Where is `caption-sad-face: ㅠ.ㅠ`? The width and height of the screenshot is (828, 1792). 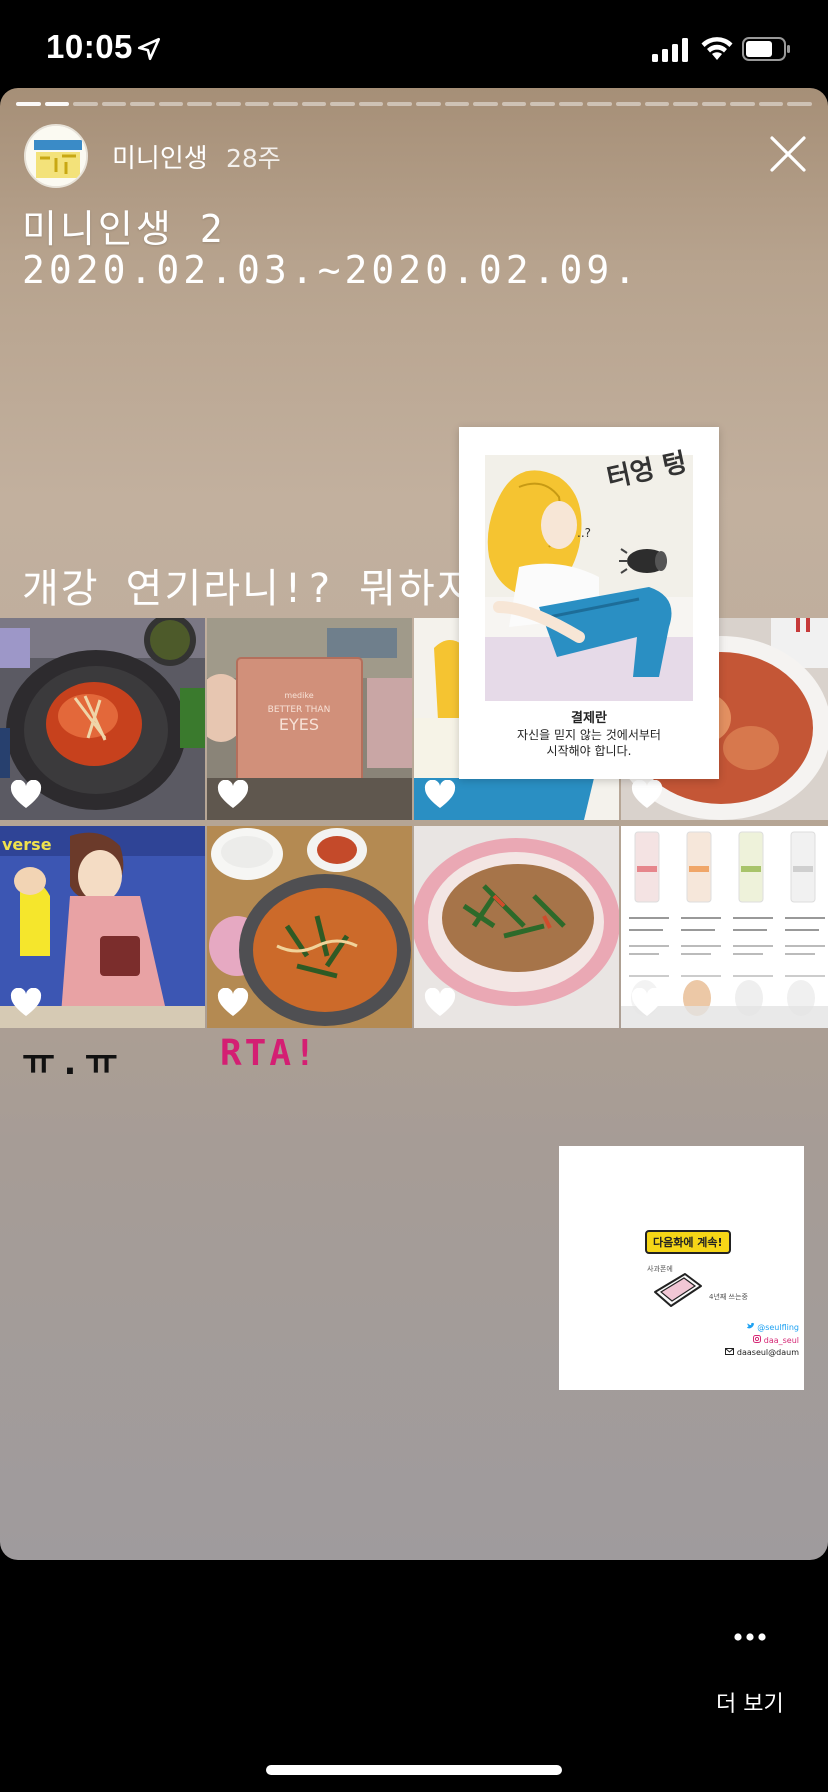 caption-sad-face: ㅠ.ㅠ is located at coordinates (72, 1062).